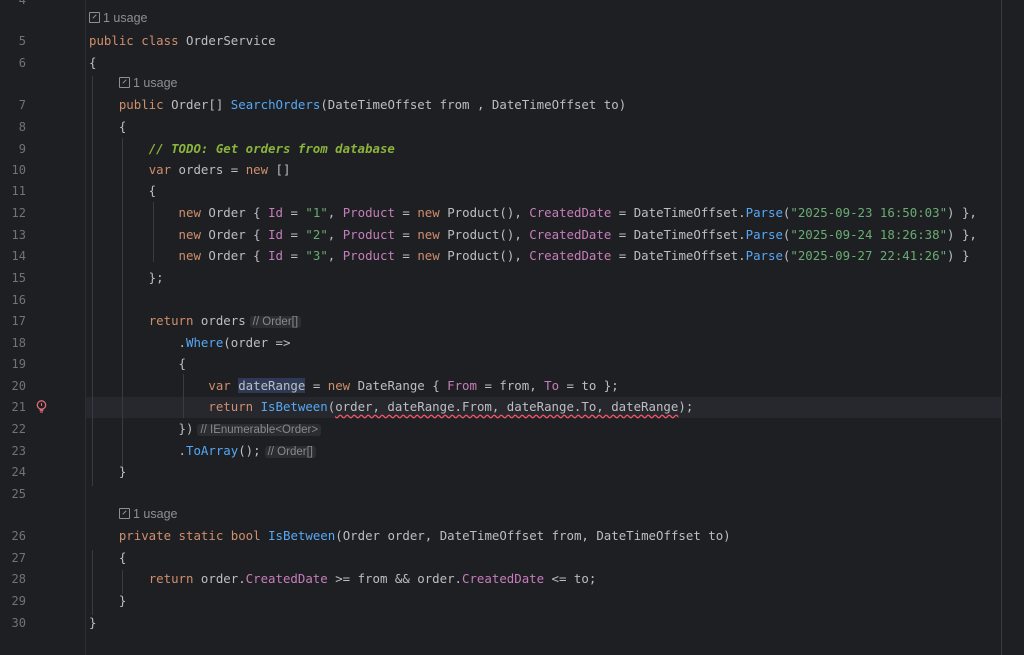  I want to click on code-token: Id, so click(276, 212).